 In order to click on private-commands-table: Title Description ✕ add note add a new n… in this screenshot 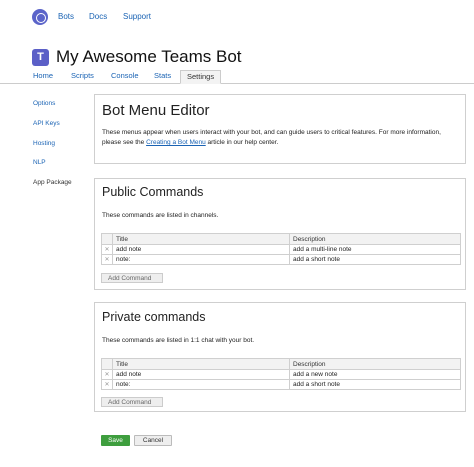, I will do `click(281, 374)`.